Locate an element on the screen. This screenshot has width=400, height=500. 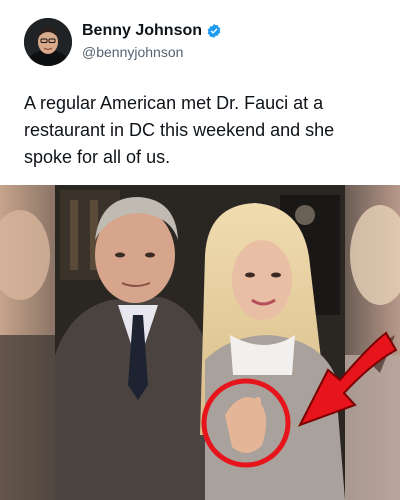
author-handle: @bennyjohnson is located at coordinates (132, 52).